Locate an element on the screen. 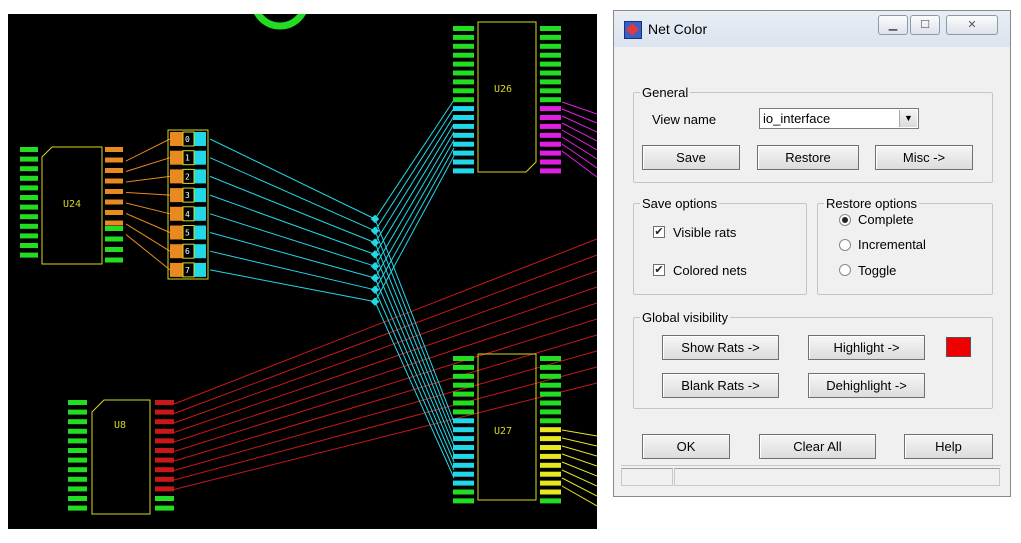 This screenshot has height=543, width=1021. connector-pin-number: 7 is located at coordinates (187, 270).